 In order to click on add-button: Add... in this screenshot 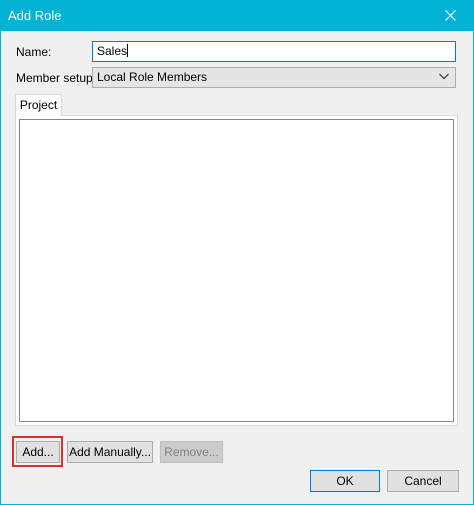, I will do `click(38, 452)`.